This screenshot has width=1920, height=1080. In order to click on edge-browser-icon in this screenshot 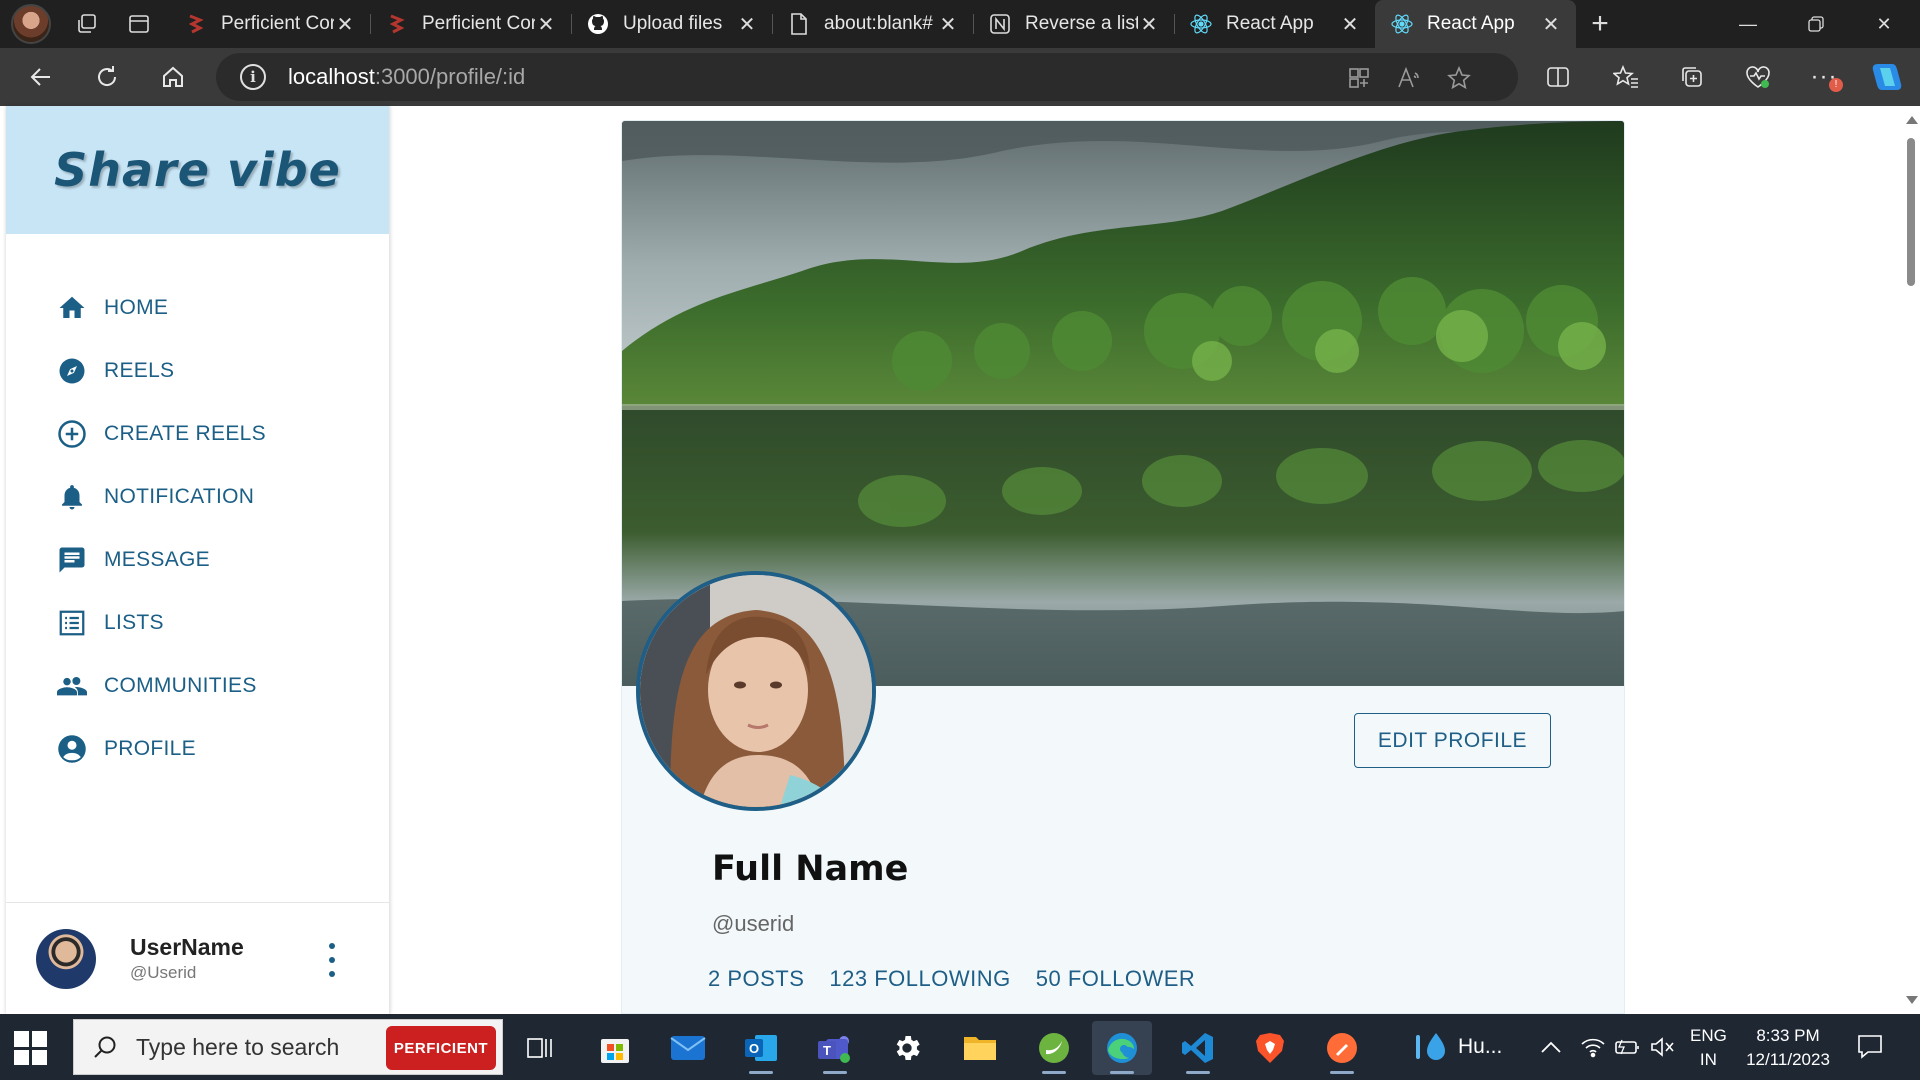, I will do `click(1122, 1048)`.